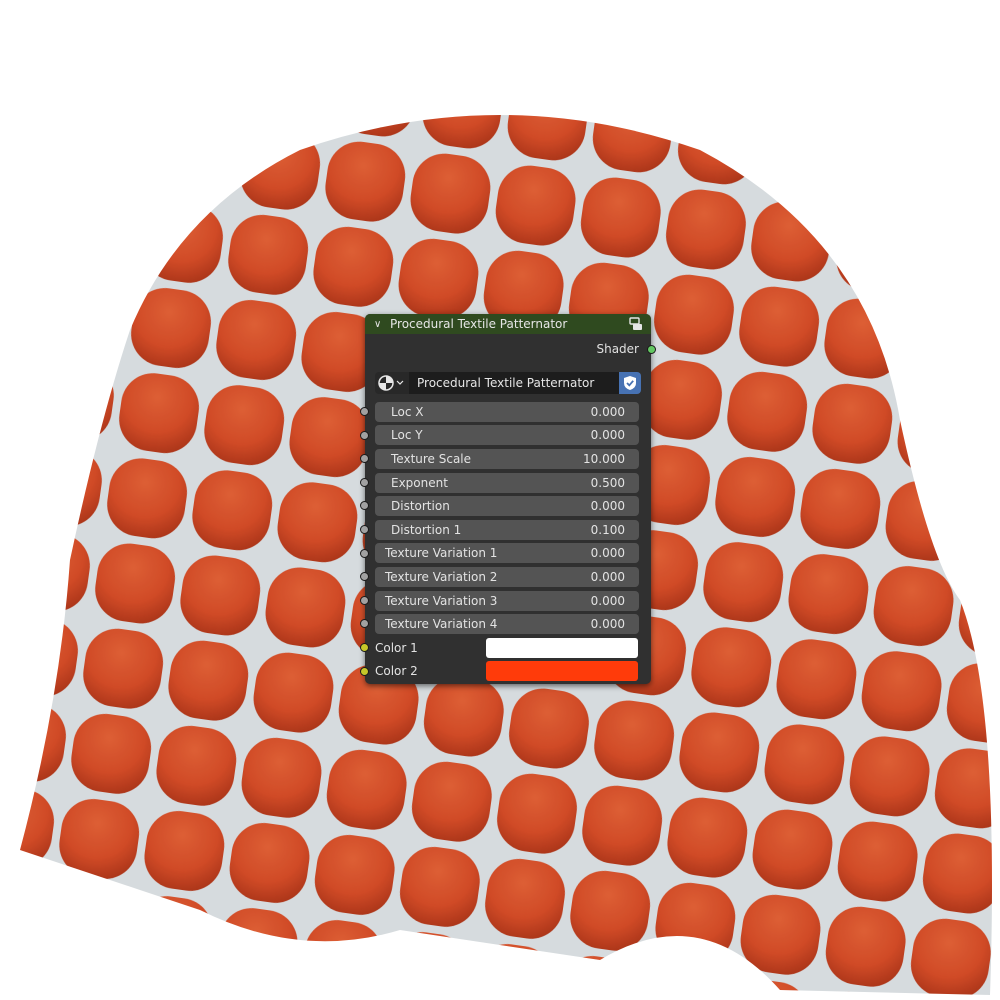 The width and height of the screenshot is (1000, 1000). I want to click on distortion-1-field: Distortion 1 0.100, so click(507, 529).